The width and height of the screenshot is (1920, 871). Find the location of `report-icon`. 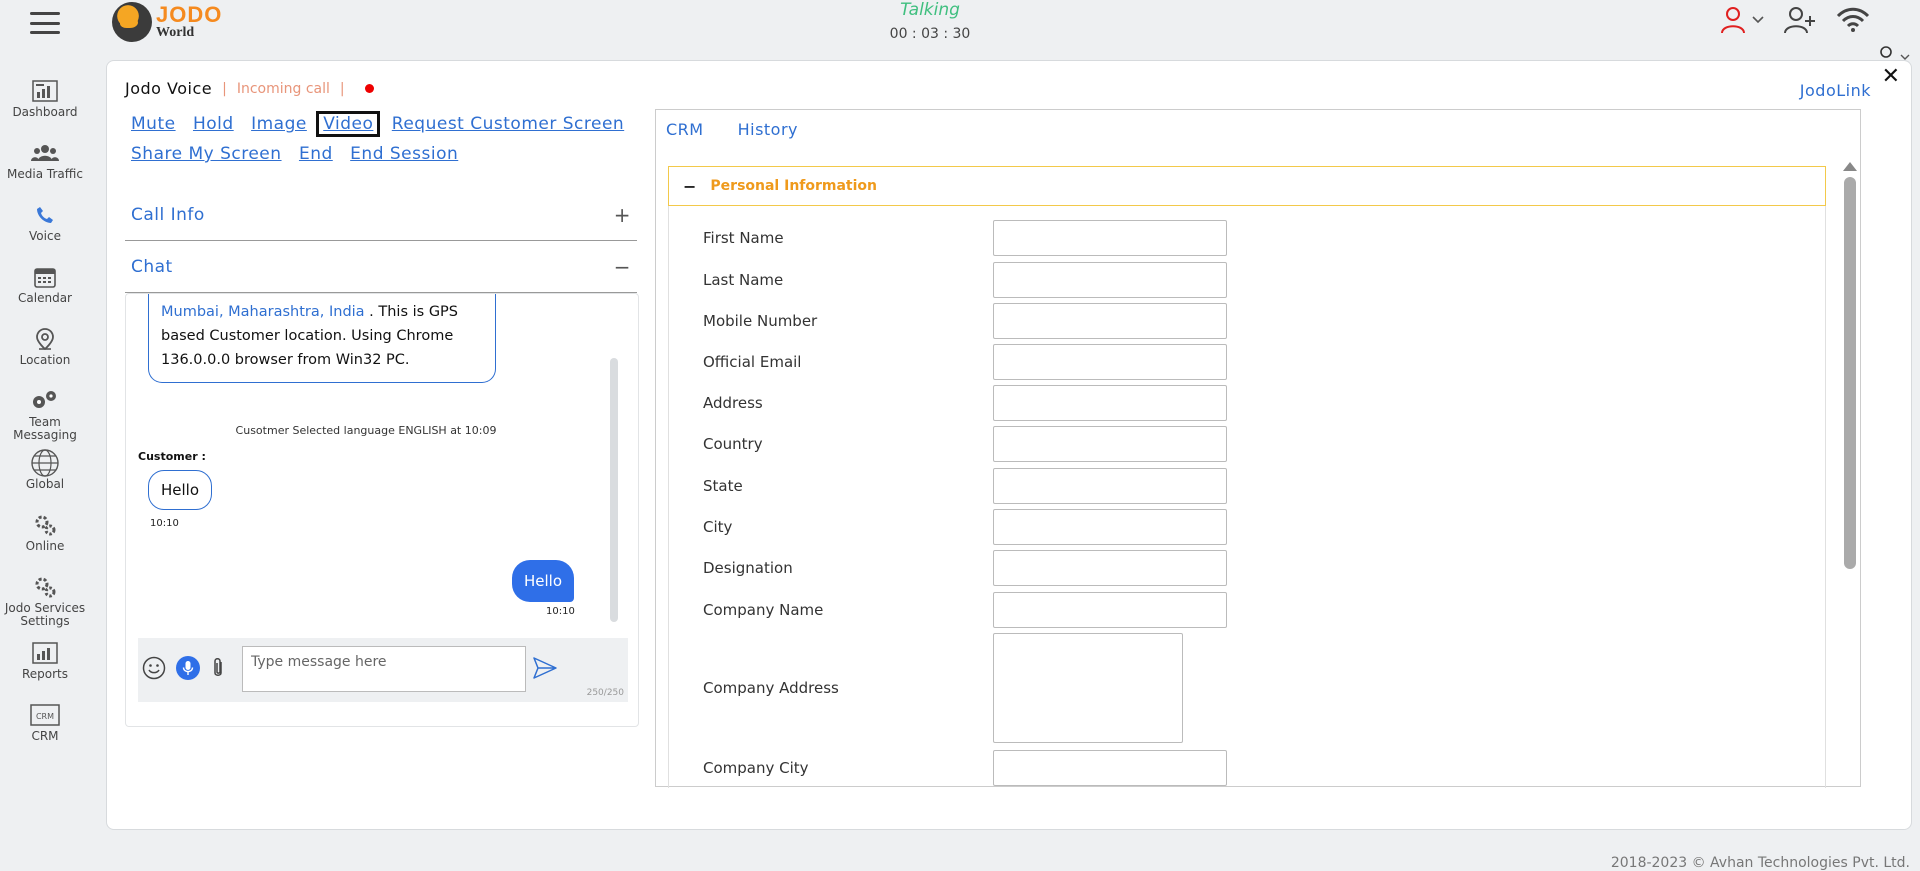

report-icon is located at coordinates (45, 653).